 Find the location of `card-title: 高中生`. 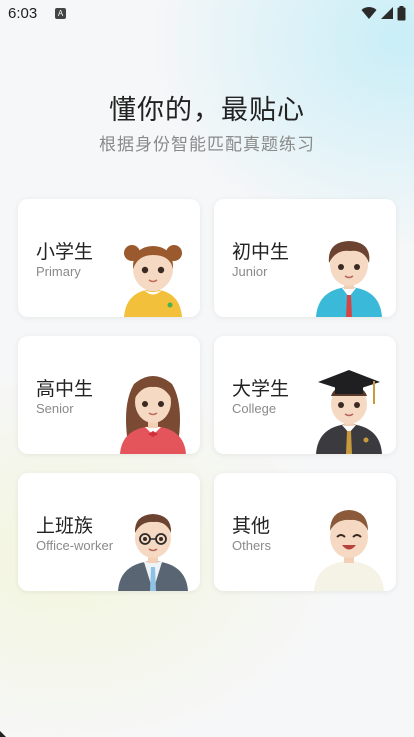

card-title: 高中生 is located at coordinates (65, 389).